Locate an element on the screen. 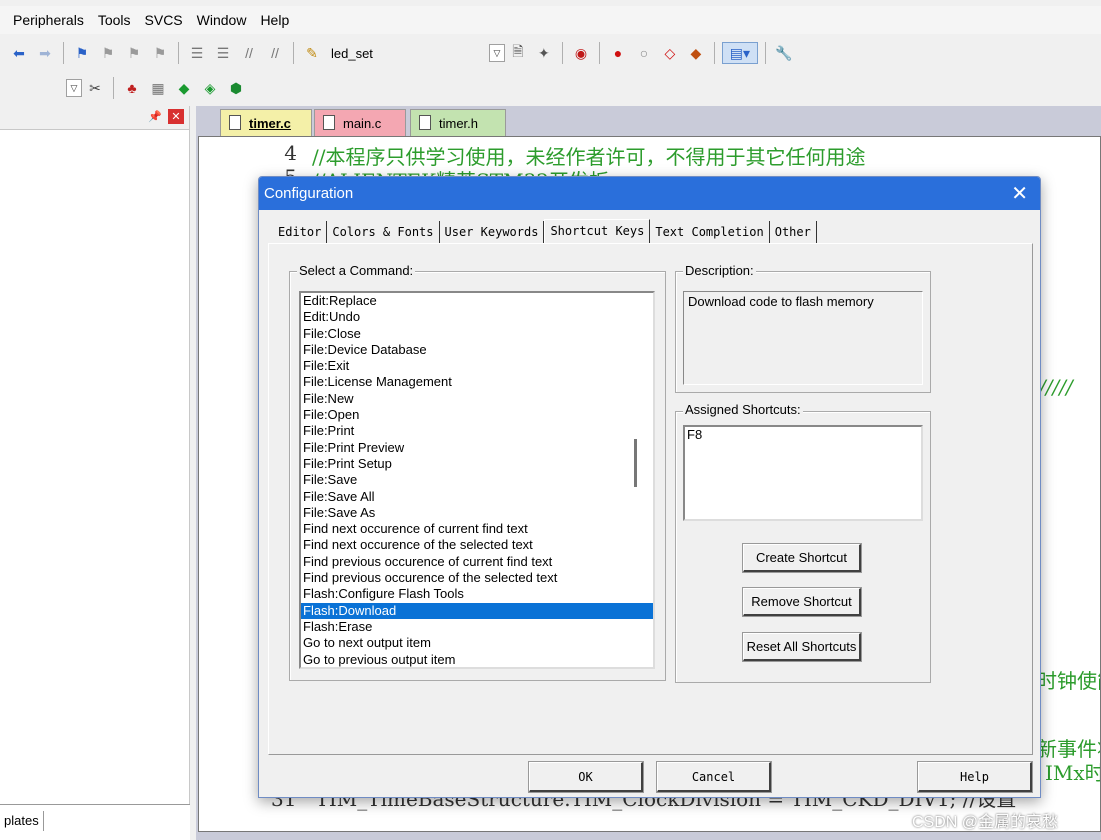  command-item: File:Save All is located at coordinates (477, 497).